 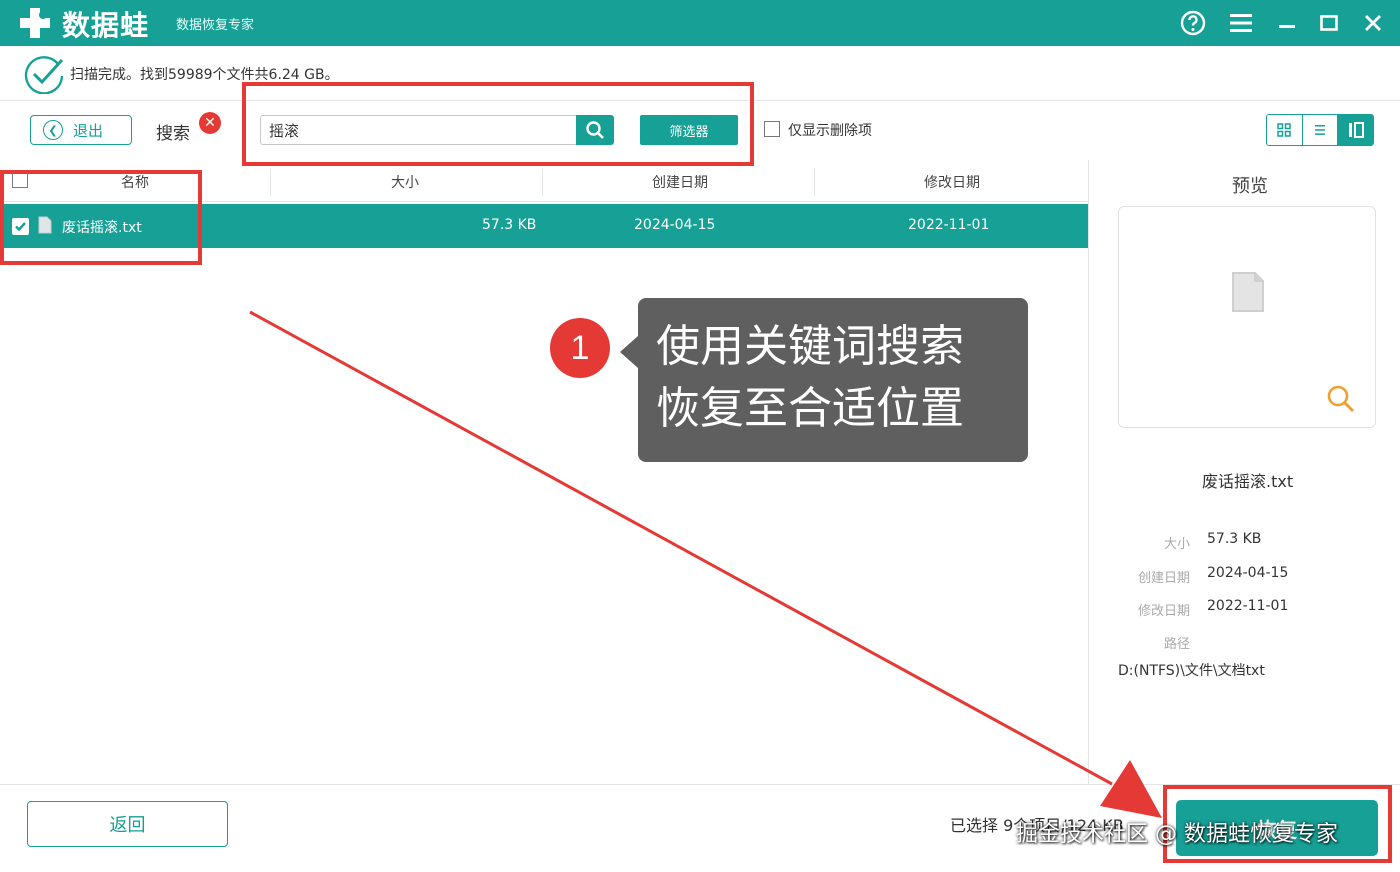 What do you see at coordinates (700, 23) in the screenshot?
I see `title-bar: 数据蛙 数据恢复专家` at bounding box center [700, 23].